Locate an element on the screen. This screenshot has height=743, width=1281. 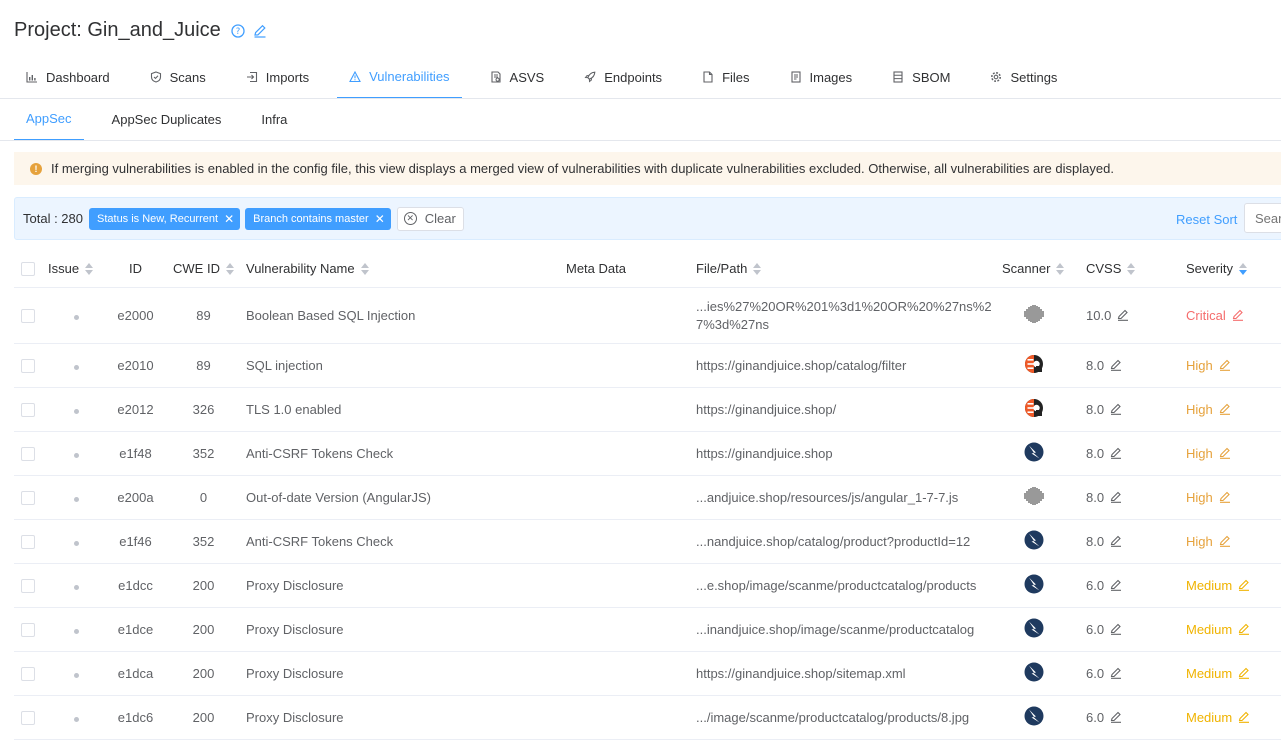
row-vulnerability-name: Out-of-date Version (AngularJS) is located at coordinates (406, 497).